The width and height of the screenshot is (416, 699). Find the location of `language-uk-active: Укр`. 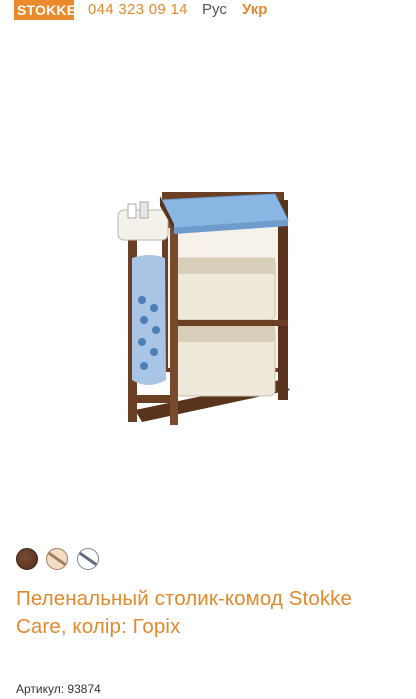

language-uk-active: Укр is located at coordinates (254, 9).